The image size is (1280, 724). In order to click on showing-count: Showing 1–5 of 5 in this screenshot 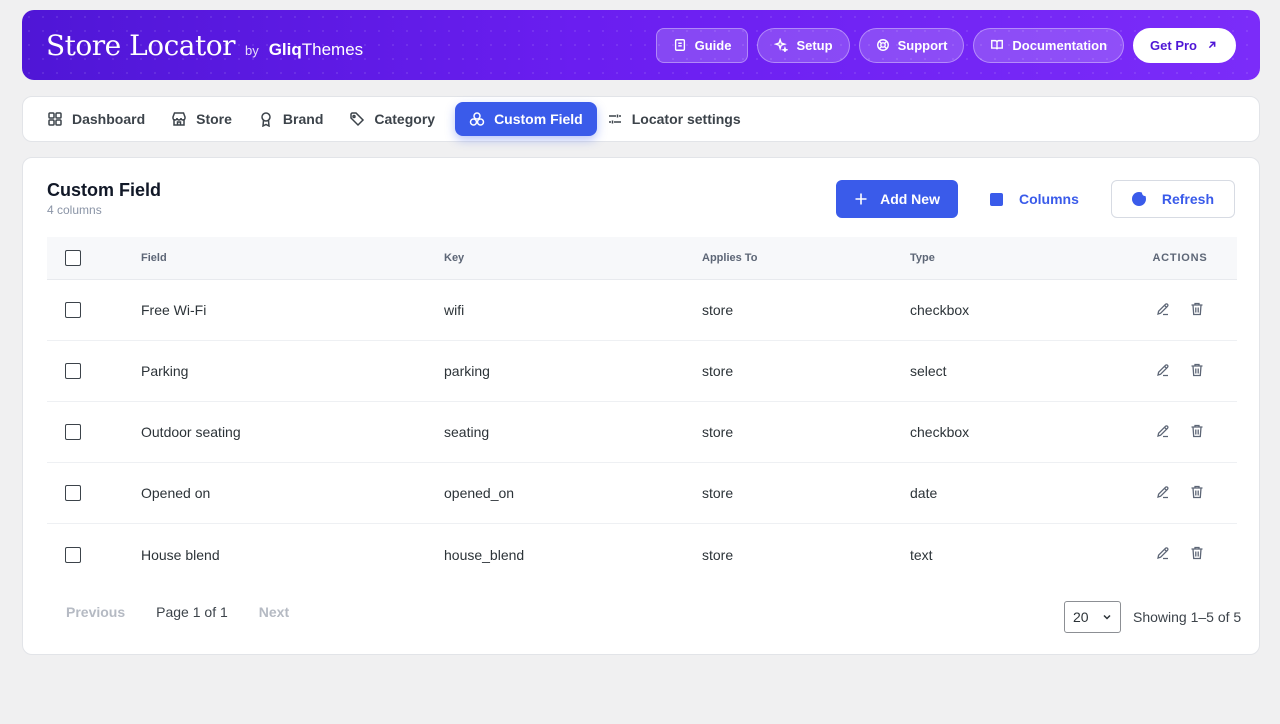, I will do `click(1187, 617)`.